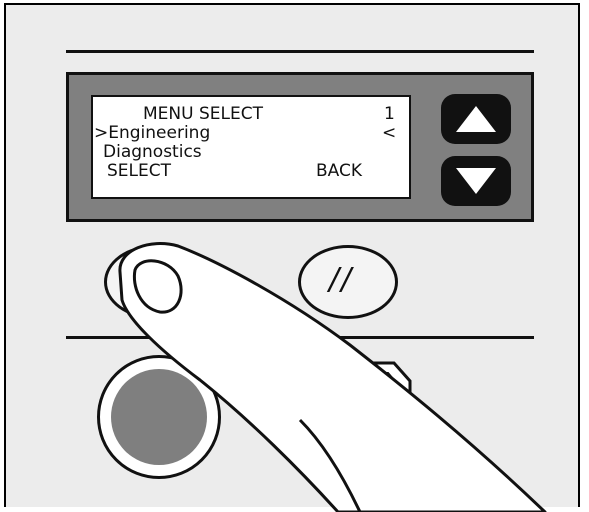  What do you see at coordinates (389, 114) in the screenshot?
I see `page-number: 1` at bounding box center [389, 114].